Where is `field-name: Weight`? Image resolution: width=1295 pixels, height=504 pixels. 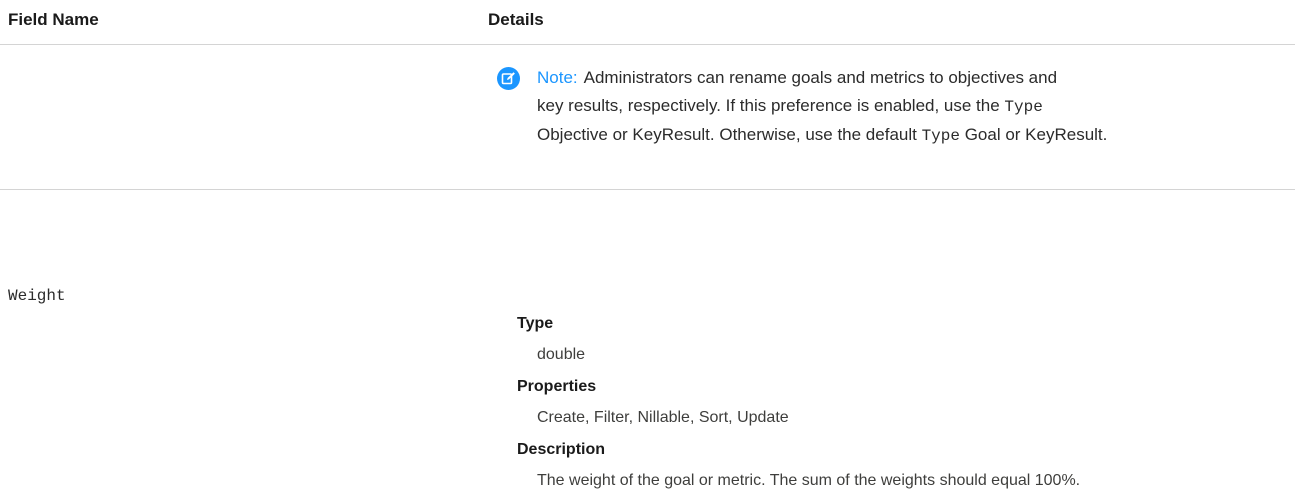
field-name: Weight is located at coordinates (37, 296).